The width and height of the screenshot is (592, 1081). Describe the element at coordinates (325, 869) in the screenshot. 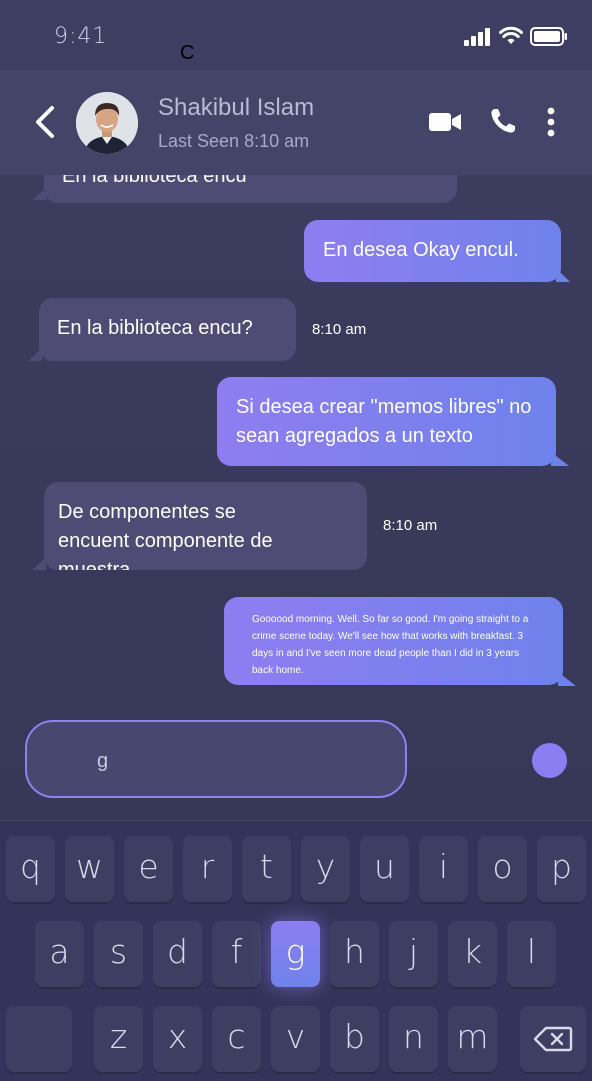

I see `key-y: y` at that location.